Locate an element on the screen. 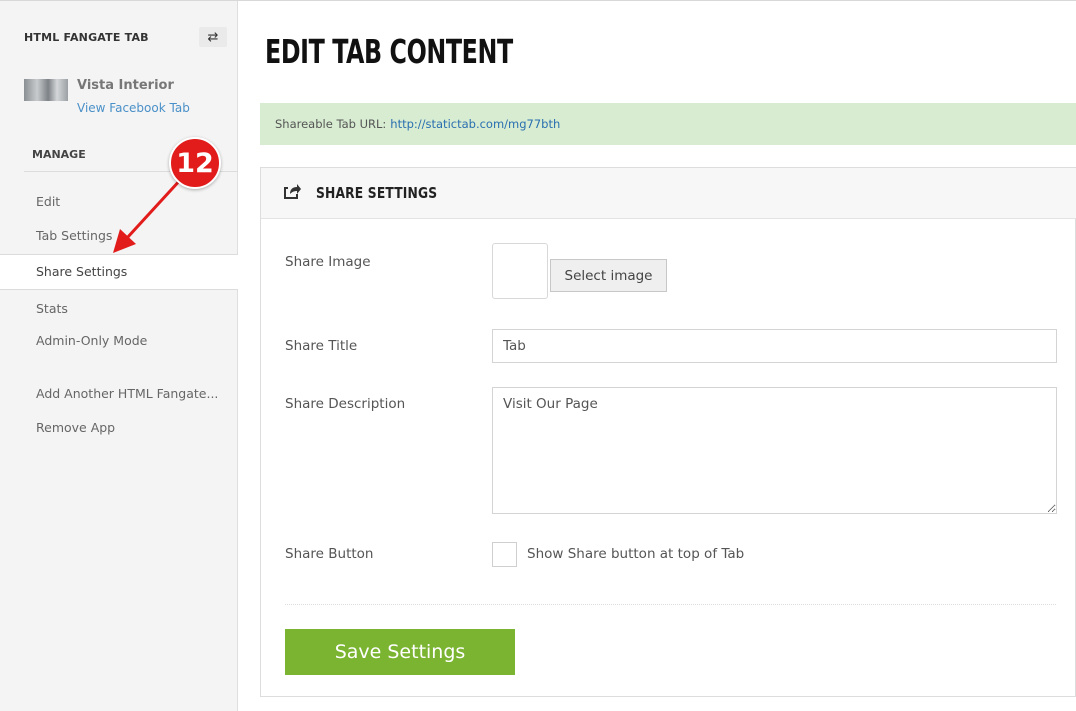 Image resolution: width=1076 pixels, height=711 pixels. share-description-textarea: Visit Our Page is located at coordinates (774, 450).